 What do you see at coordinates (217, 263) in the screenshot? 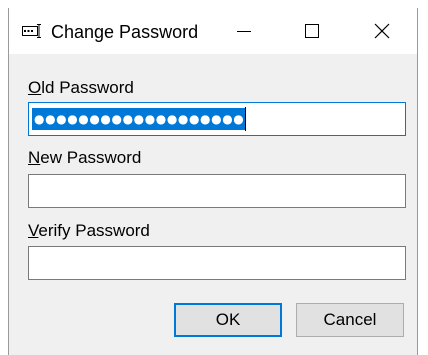
I see `verify-password-field` at bounding box center [217, 263].